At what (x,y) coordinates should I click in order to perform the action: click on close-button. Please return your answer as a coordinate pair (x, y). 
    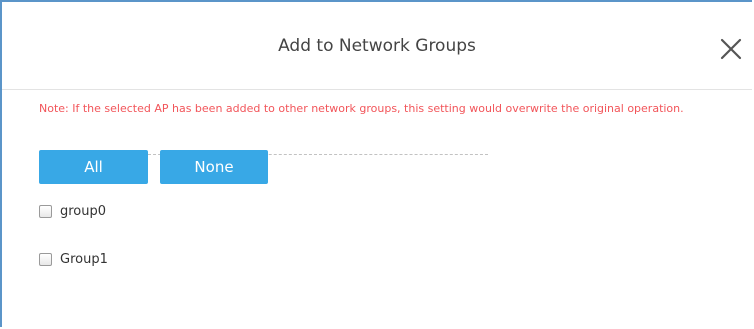
    Looking at the image, I should click on (731, 49).